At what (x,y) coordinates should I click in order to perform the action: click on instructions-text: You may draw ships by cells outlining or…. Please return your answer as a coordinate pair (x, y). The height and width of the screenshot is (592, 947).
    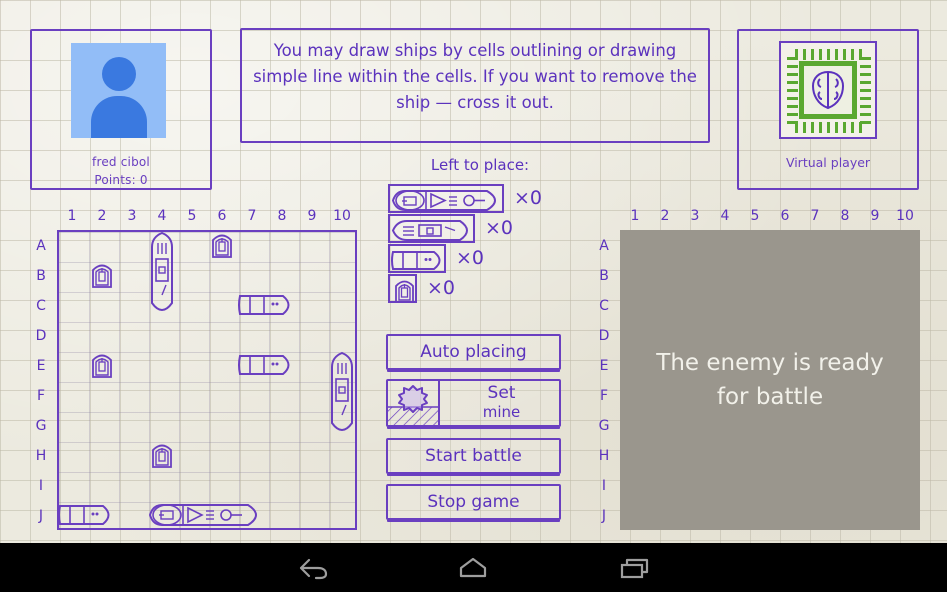
    Looking at the image, I should click on (475, 76).